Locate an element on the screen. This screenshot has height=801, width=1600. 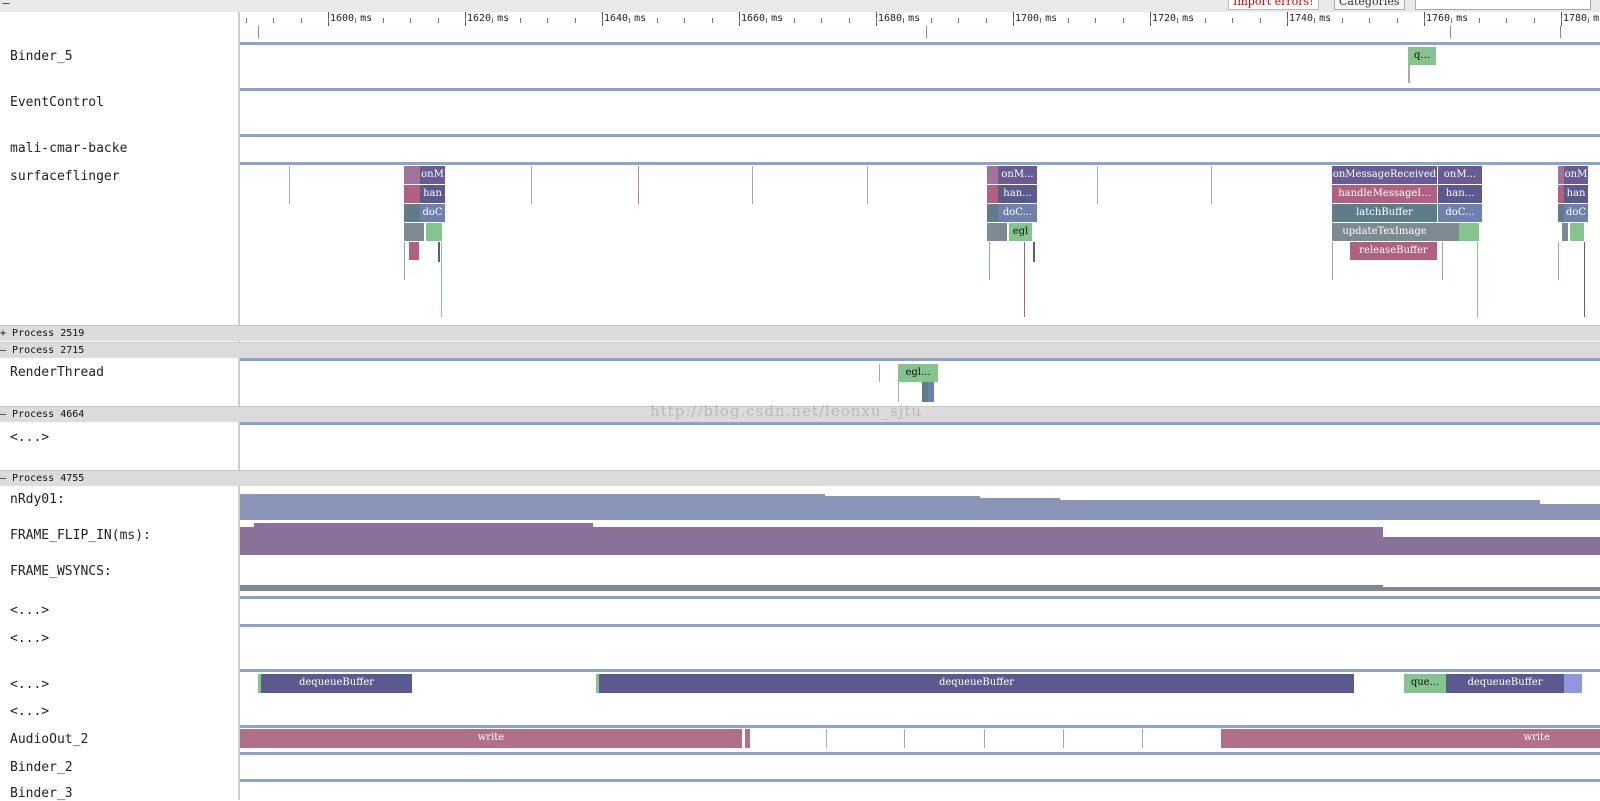
slice-sf3-onMessageReceived: onMessageReceived is located at coordinates (1384, 175).